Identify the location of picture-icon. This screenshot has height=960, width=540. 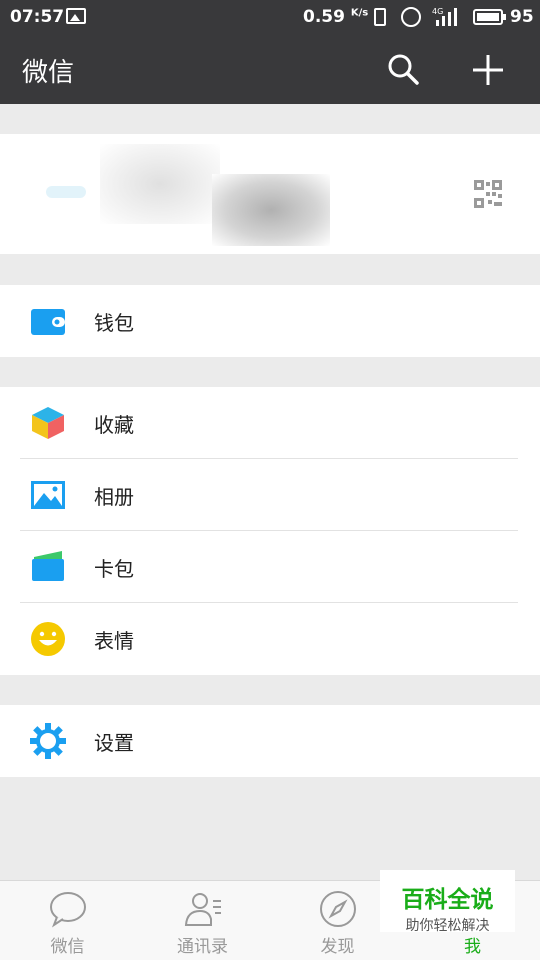
(76, 16).